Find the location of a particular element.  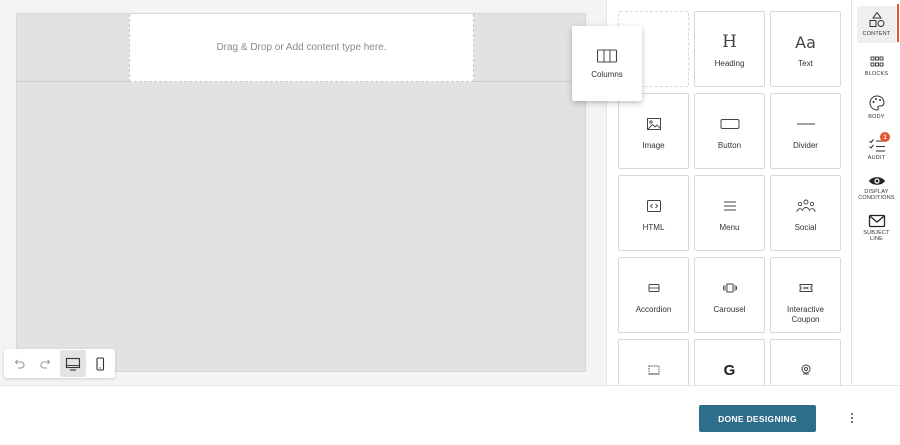

desktop-icon is located at coordinates (72, 364).